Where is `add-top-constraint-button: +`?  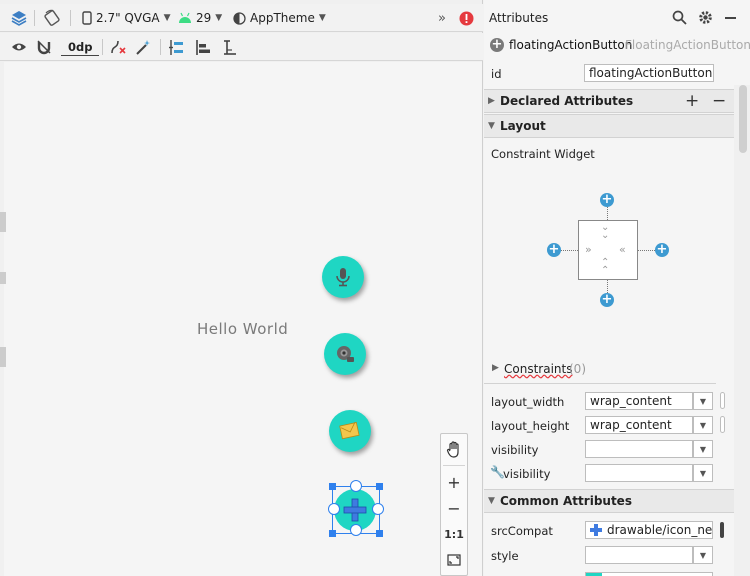 add-top-constraint-button: + is located at coordinates (607, 200).